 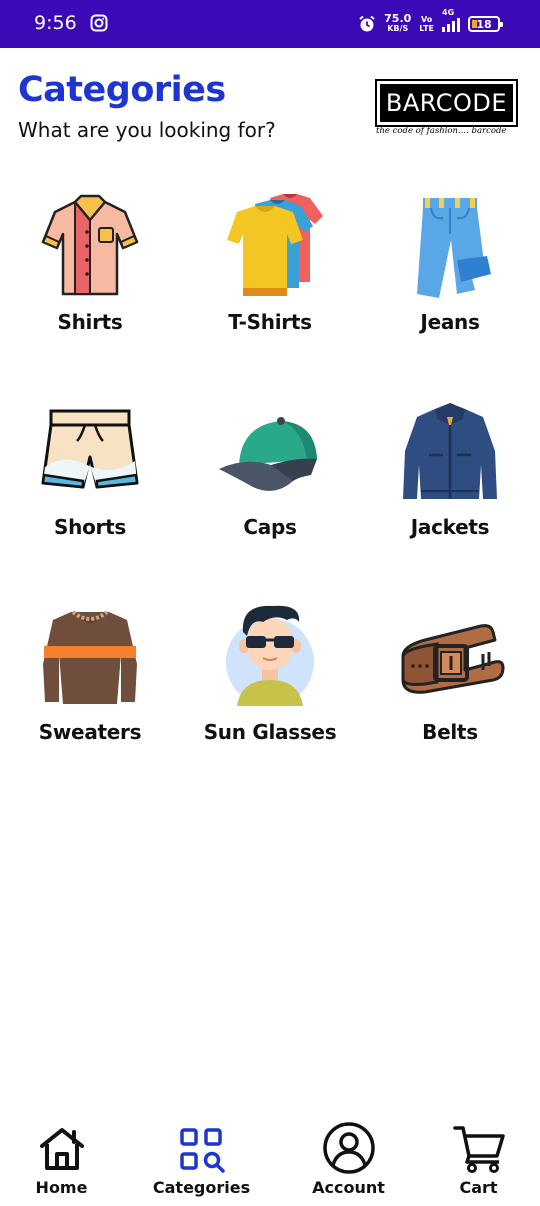 What do you see at coordinates (90, 732) in the screenshot?
I see `category-label: Sweaters` at bounding box center [90, 732].